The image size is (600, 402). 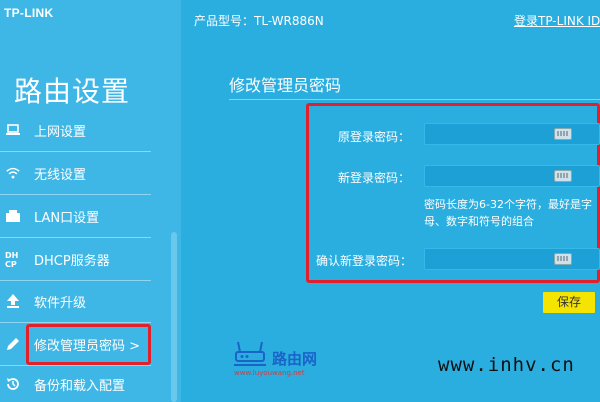 I want to click on watermark-brand: 路由网, so click(x=295, y=359).